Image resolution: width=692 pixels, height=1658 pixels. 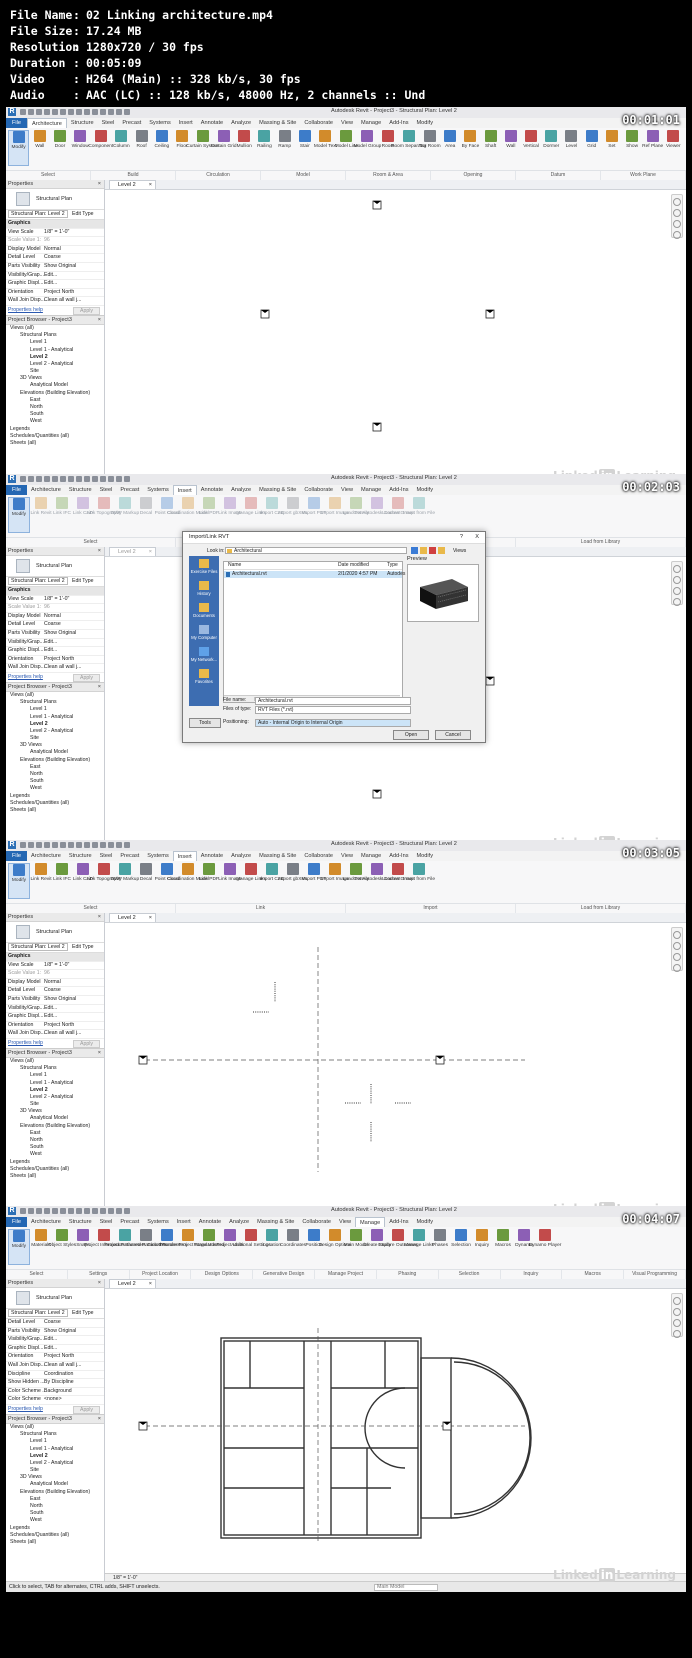 What do you see at coordinates (80, 148) in the screenshot?
I see `tool-window-button: Window` at bounding box center [80, 148].